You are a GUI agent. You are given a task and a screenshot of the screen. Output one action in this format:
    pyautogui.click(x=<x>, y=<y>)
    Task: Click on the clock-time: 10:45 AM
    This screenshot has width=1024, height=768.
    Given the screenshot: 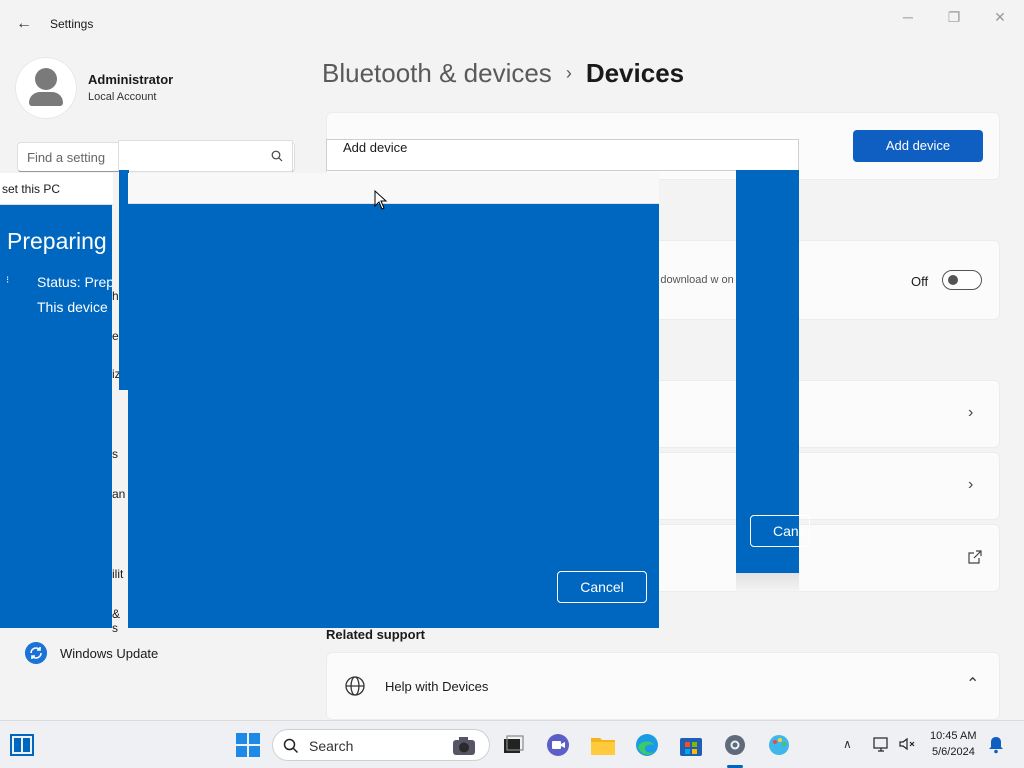 What is the action you would take?
    pyautogui.click(x=953, y=736)
    